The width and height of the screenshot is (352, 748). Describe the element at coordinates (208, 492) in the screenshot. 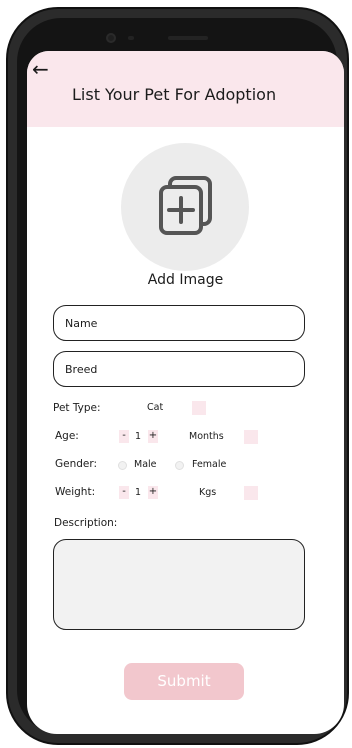

I see `weight-unit: Kgs` at that location.